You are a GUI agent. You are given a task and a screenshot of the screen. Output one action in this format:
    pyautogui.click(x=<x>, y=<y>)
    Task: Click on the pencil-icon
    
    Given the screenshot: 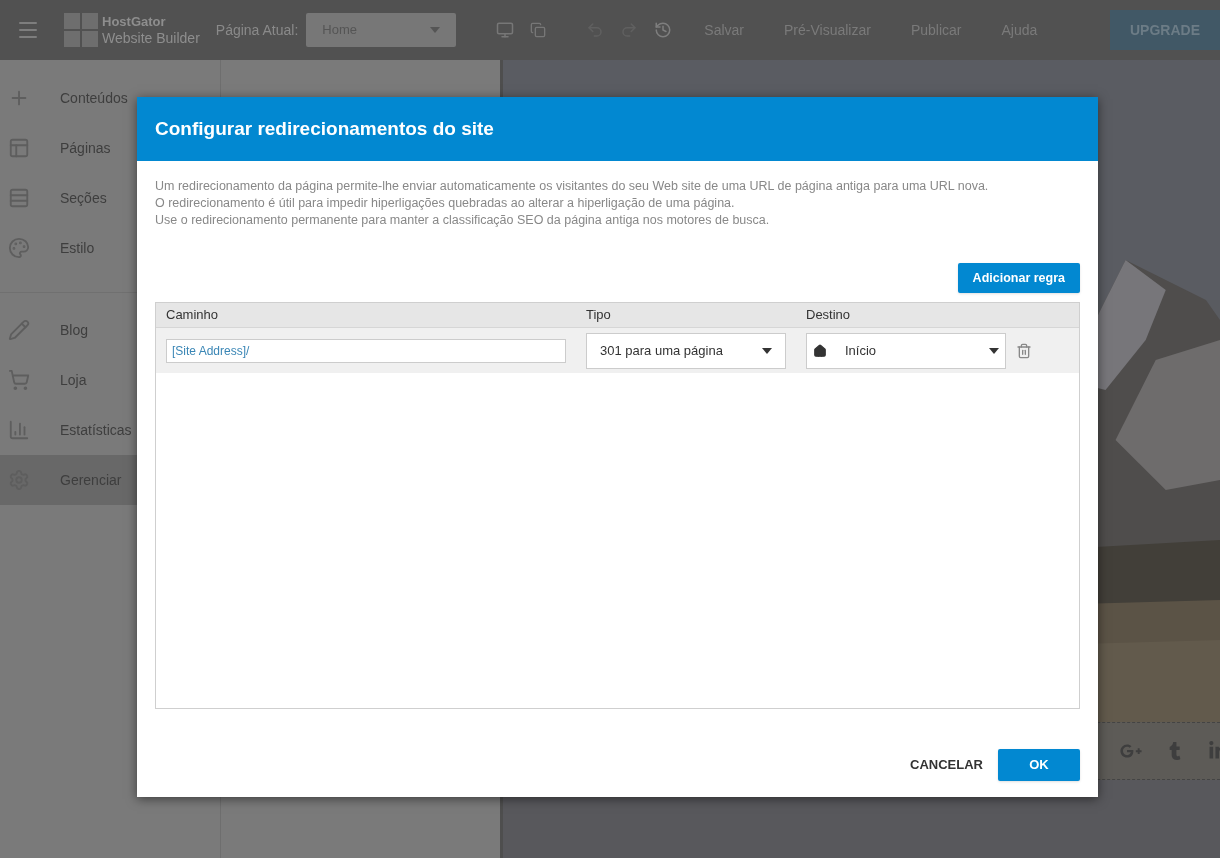 What is the action you would take?
    pyautogui.click(x=19, y=330)
    